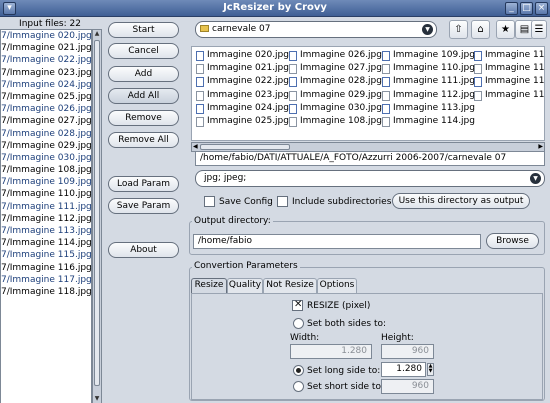 Image resolution: width=550 pixels, height=403 pixels. I want to click on file-grid-item: Immagine 110.jpg, so click(428, 69).